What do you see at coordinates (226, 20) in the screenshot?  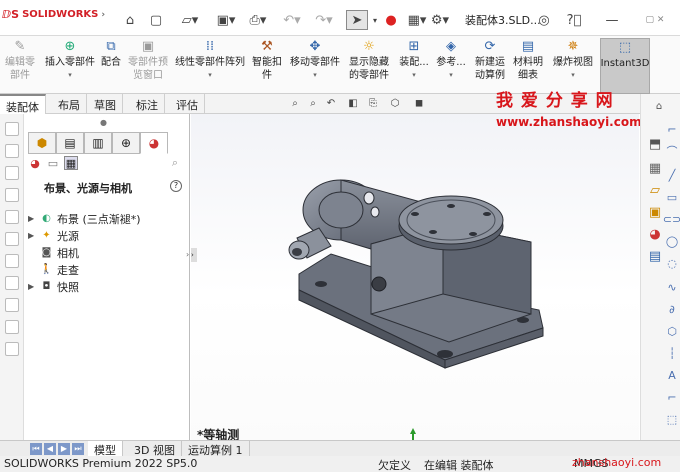 I see `save-icon: ▣▾` at bounding box center [226, 20].